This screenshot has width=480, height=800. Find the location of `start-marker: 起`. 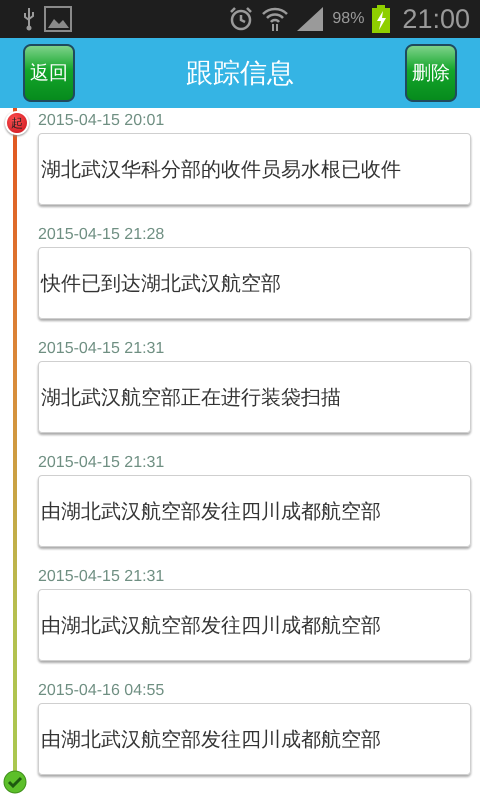

start-marker: 起 is located at coordinates (17, 123).